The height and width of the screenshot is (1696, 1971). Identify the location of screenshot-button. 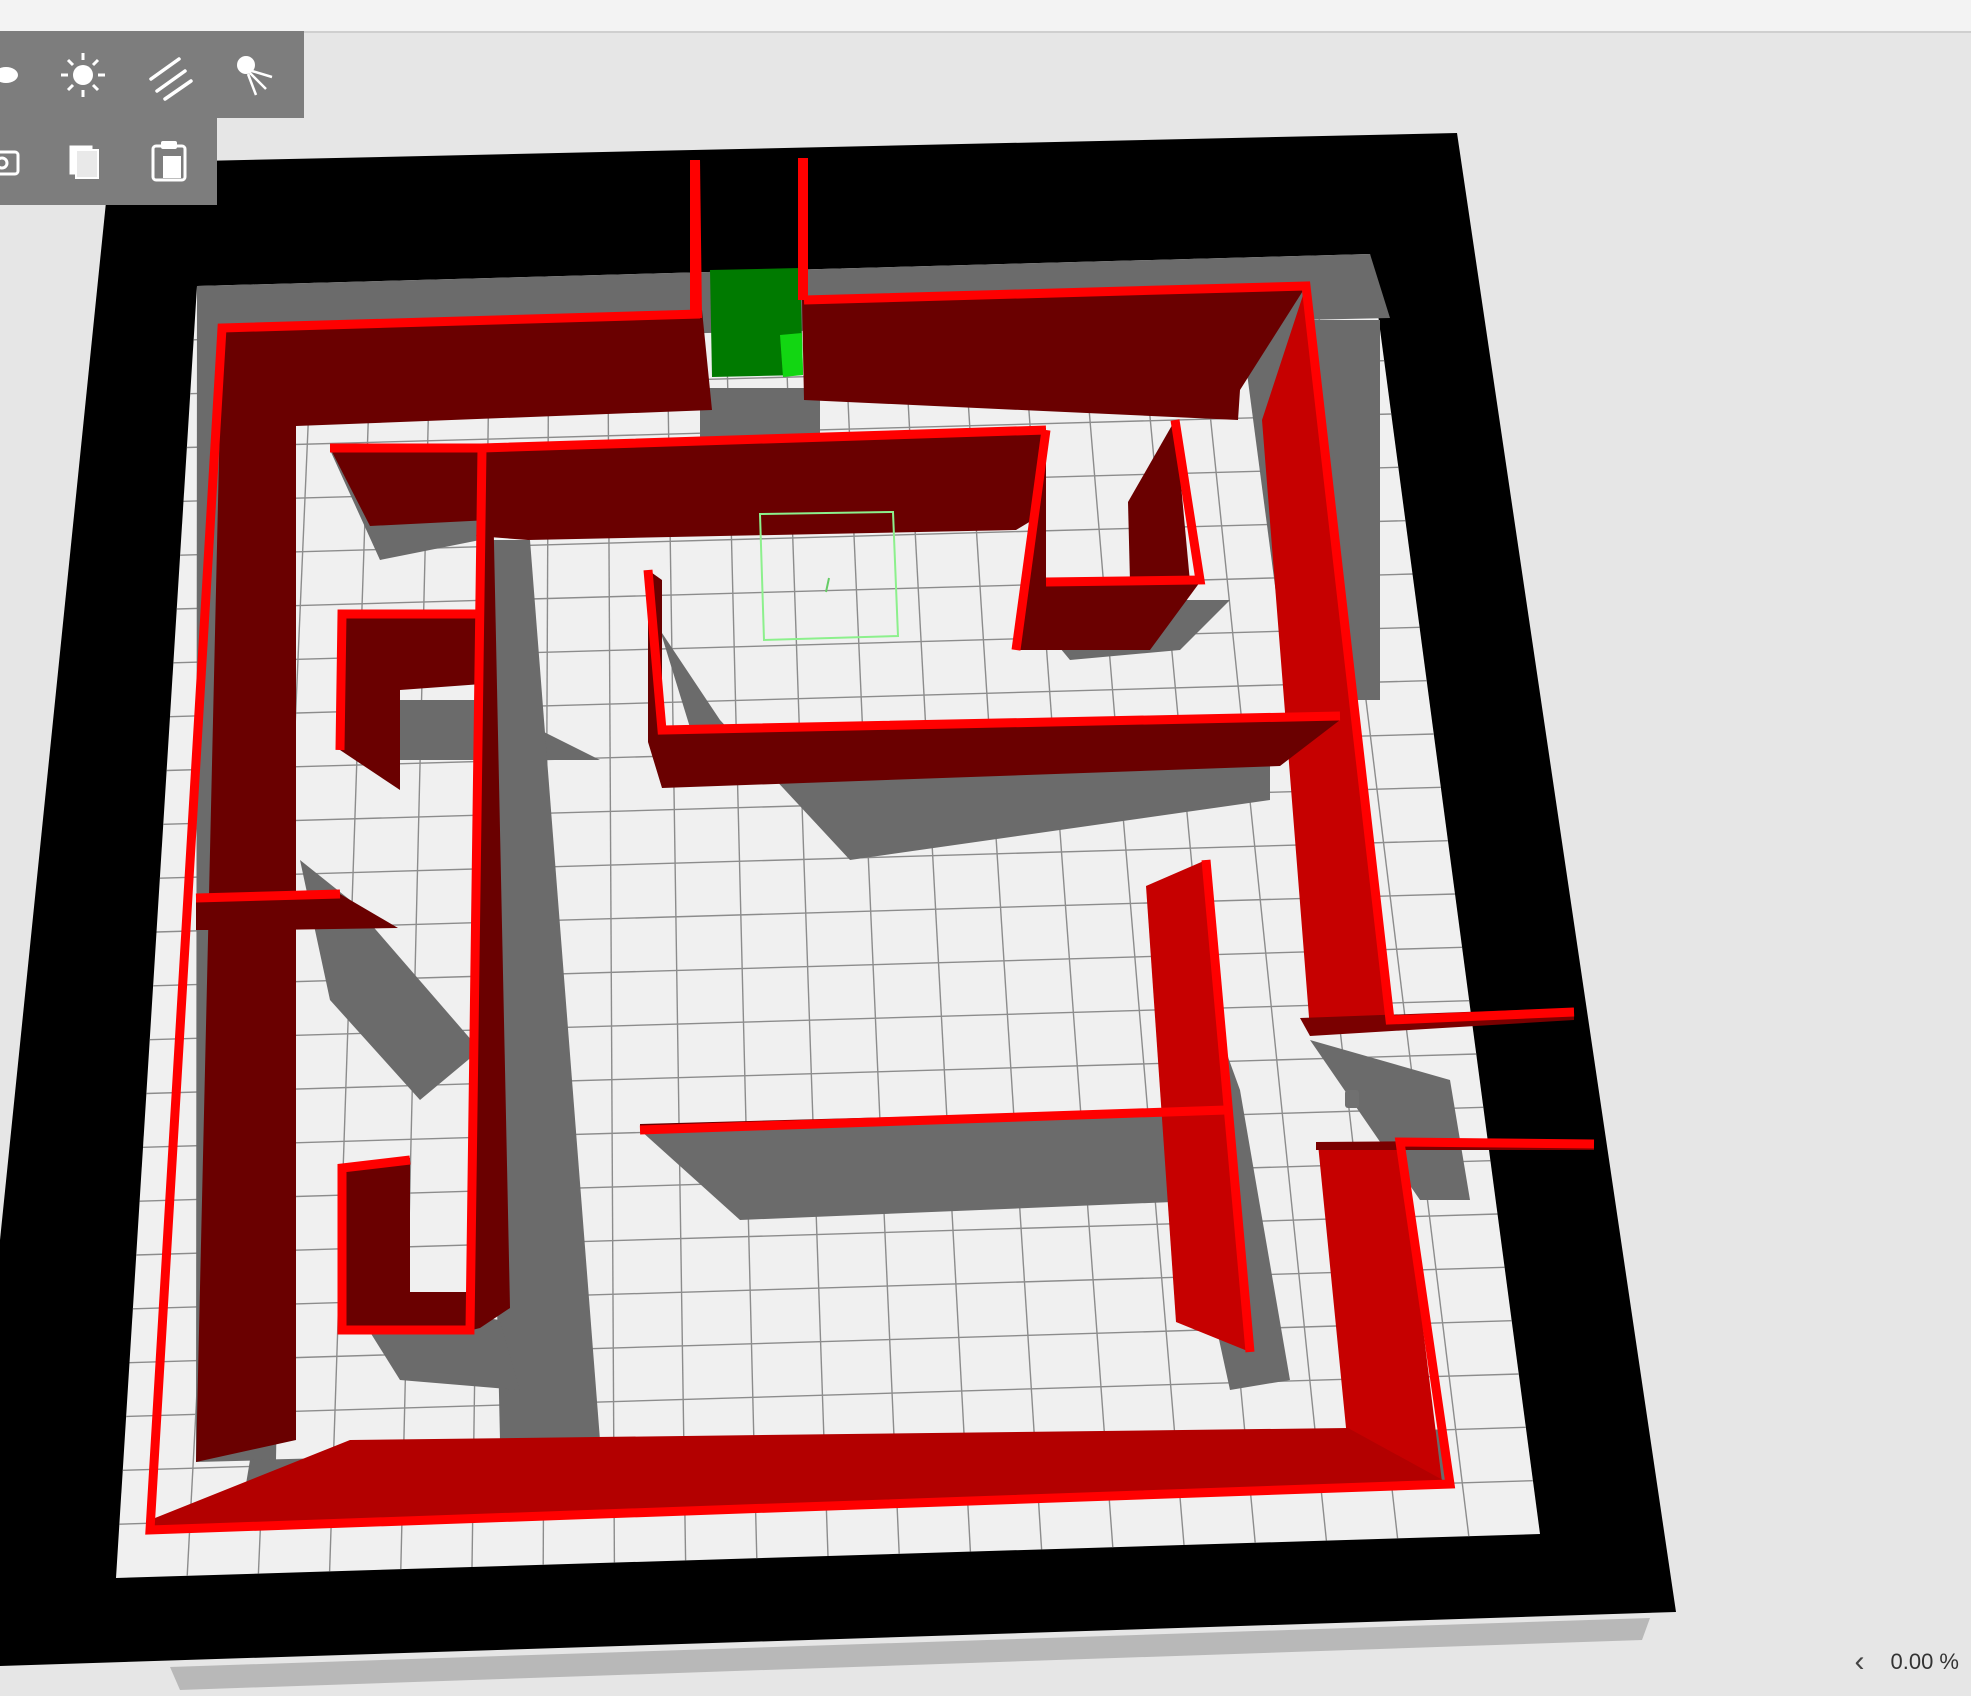
(26, 161).